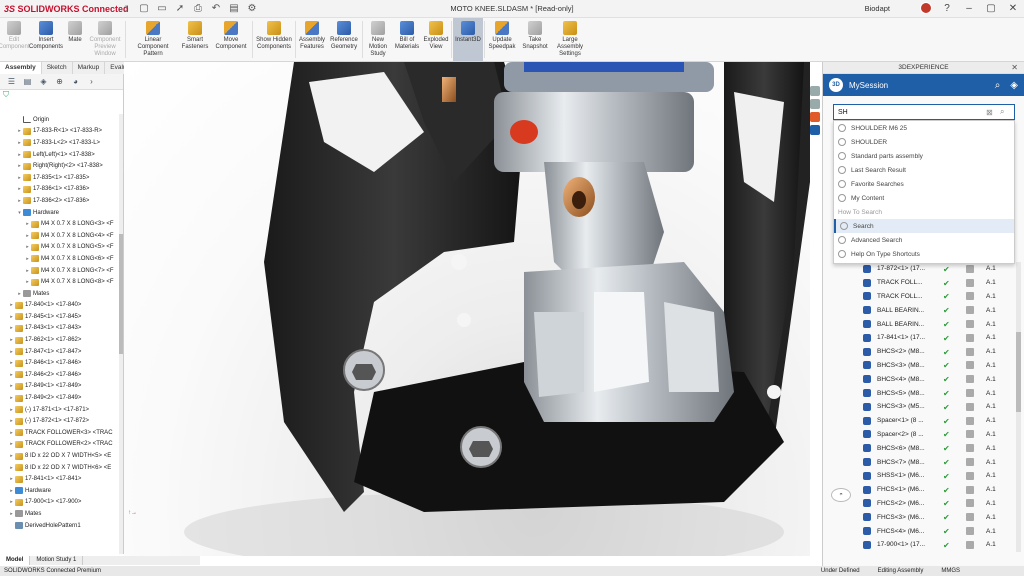 The height and width of the screenshot is (576, 1024). What do you see at coordinates (27, 81) in the screenshot?
I see `property-manager-icon: ▤` at bounding box center [27, 81].